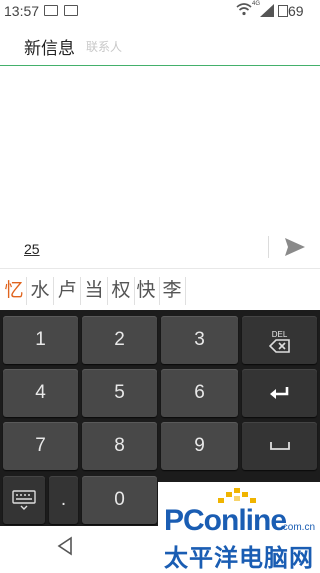 The width and height of the screenshot is (320, 573). What do you see at coordinates (199, 446) in the screenshot?
I see `key-9: 9` at bounding box center [199, 446].